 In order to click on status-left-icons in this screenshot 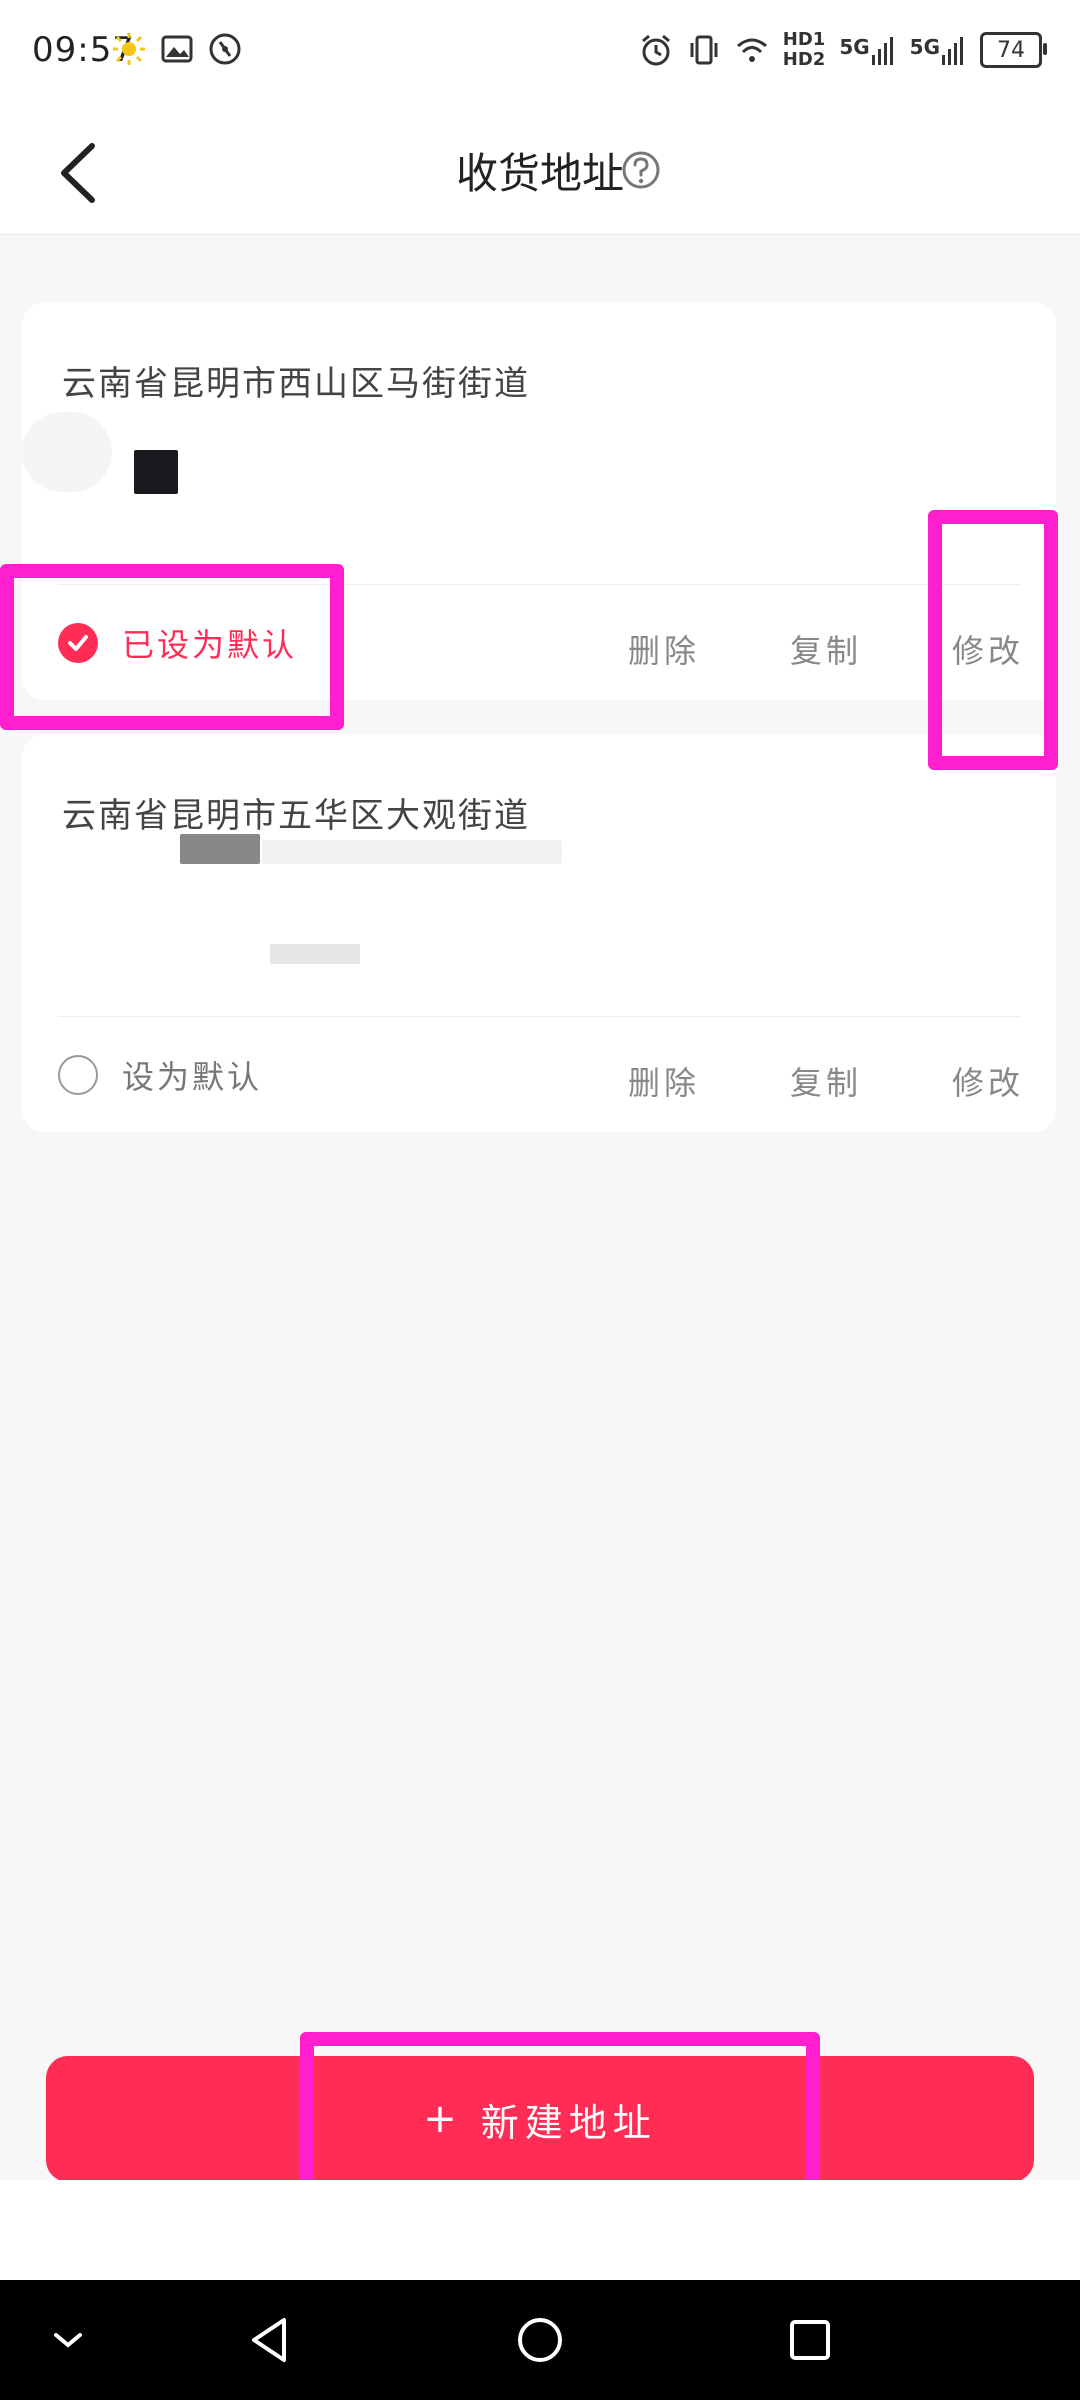, I will do `click(177, 49)`.